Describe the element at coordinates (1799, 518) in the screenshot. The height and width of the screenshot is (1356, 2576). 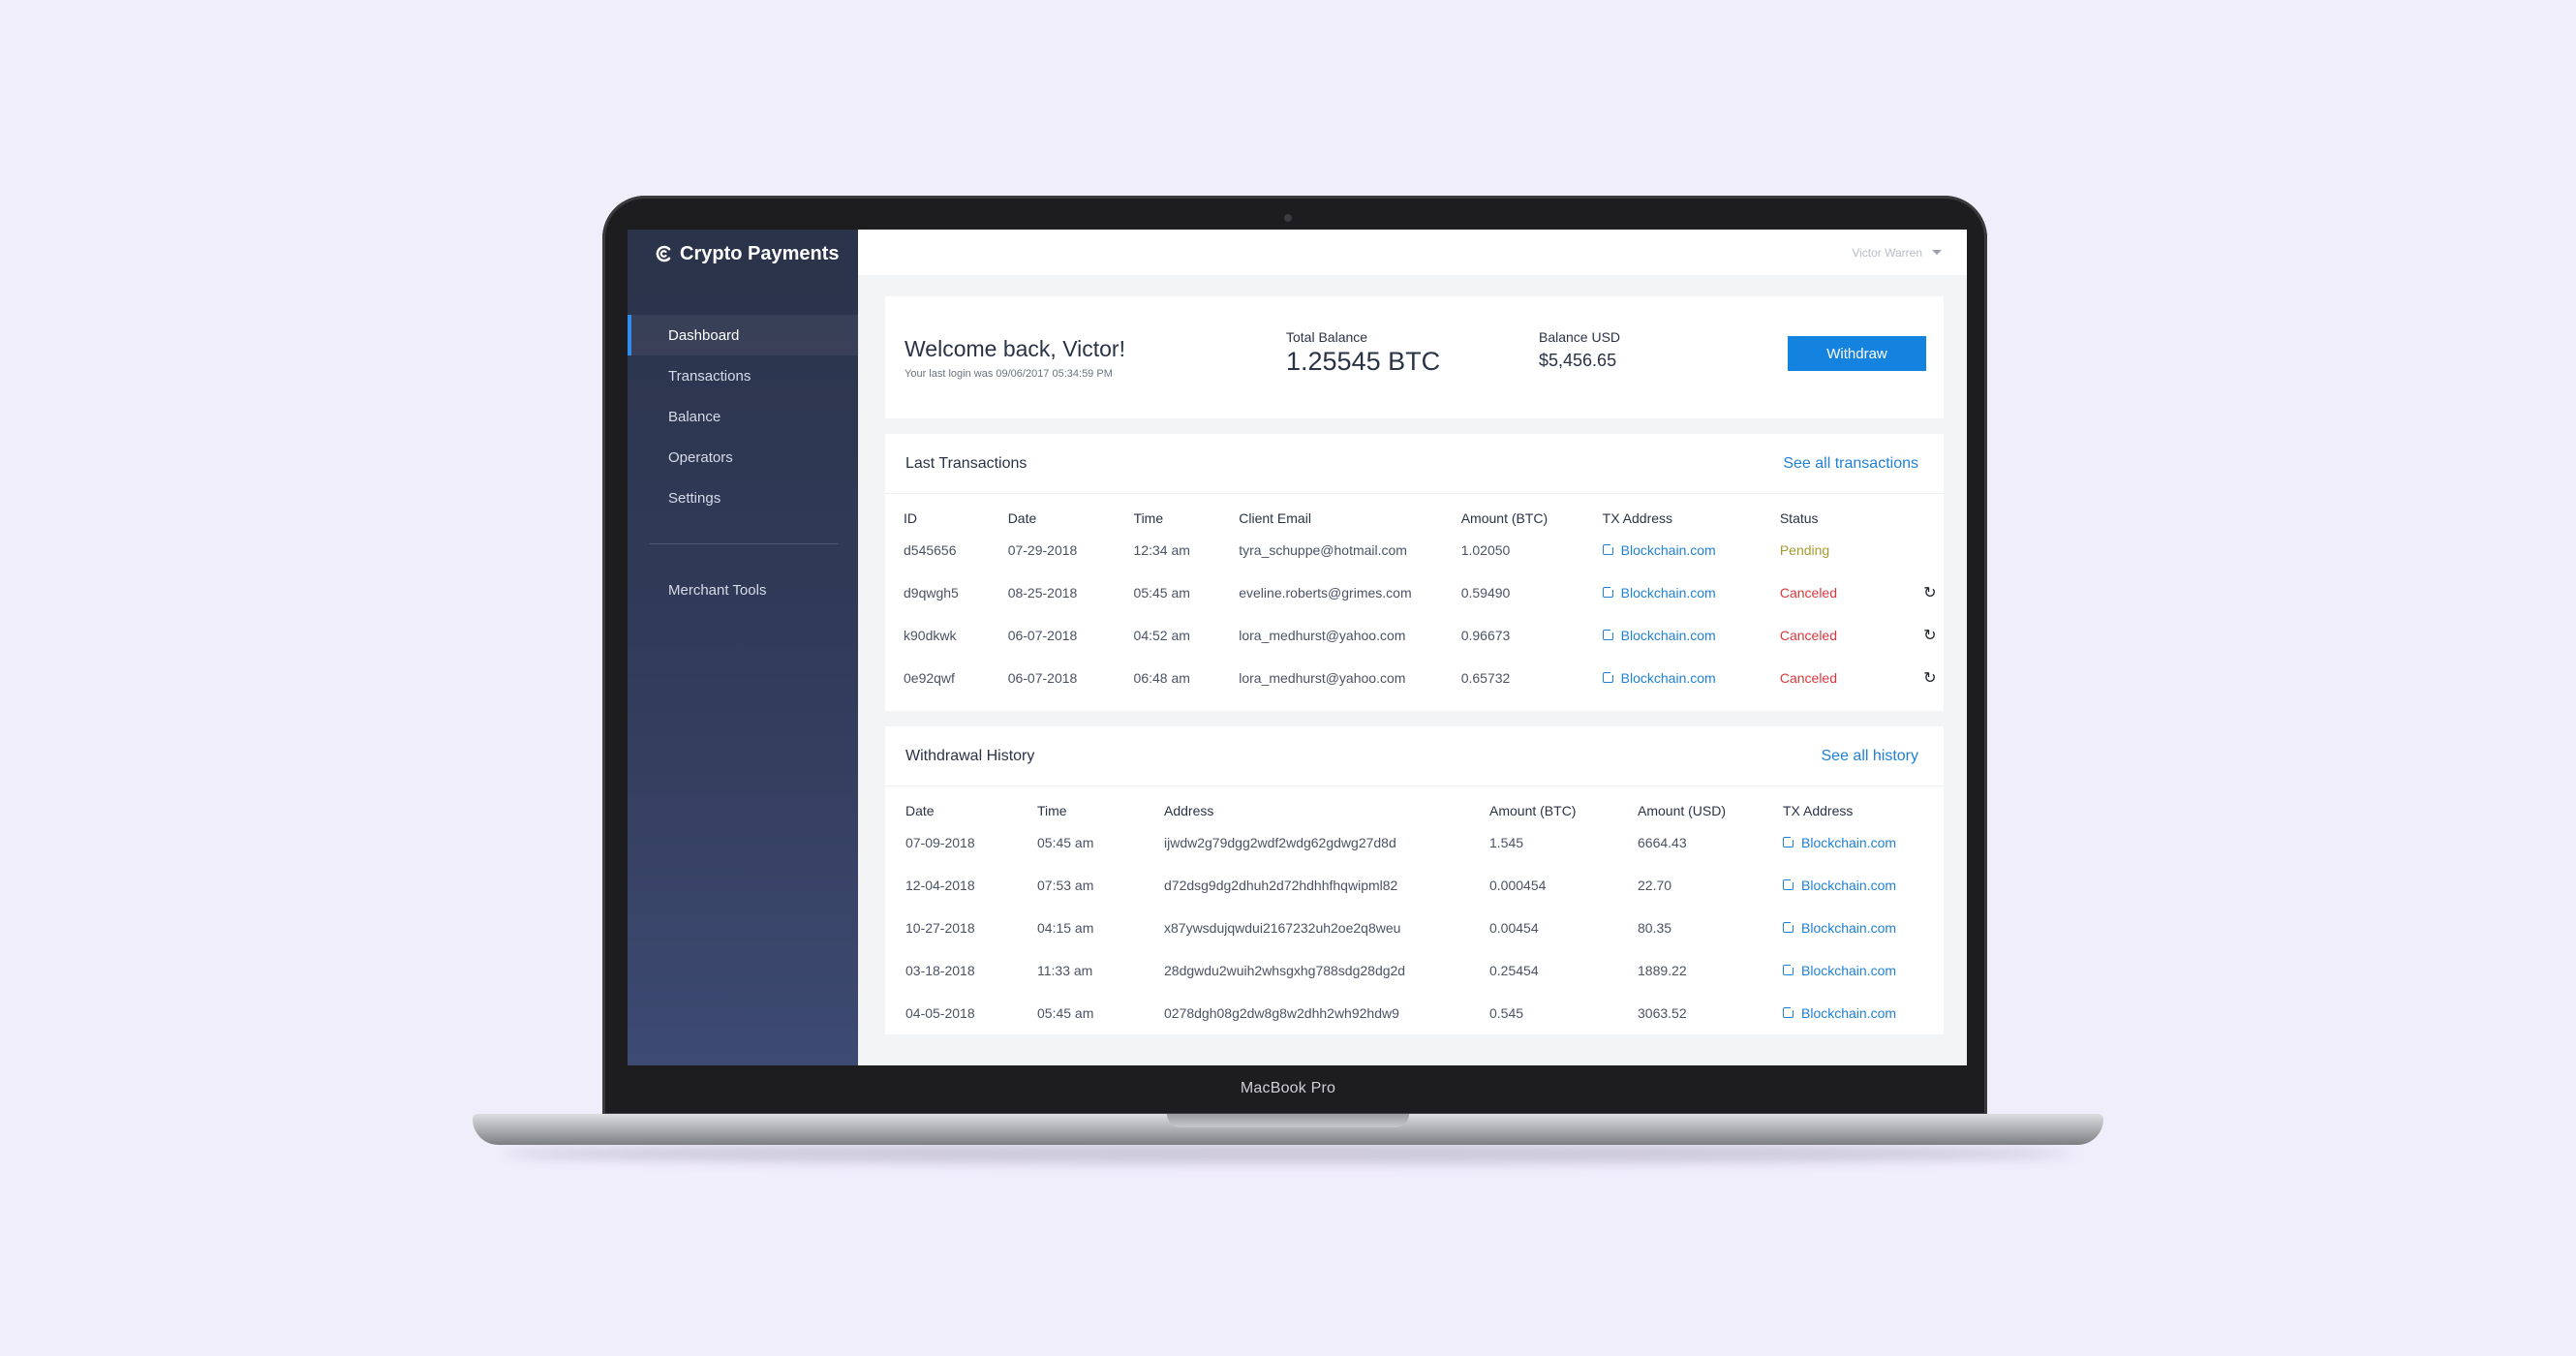
I see `column-header: Status` at that location.